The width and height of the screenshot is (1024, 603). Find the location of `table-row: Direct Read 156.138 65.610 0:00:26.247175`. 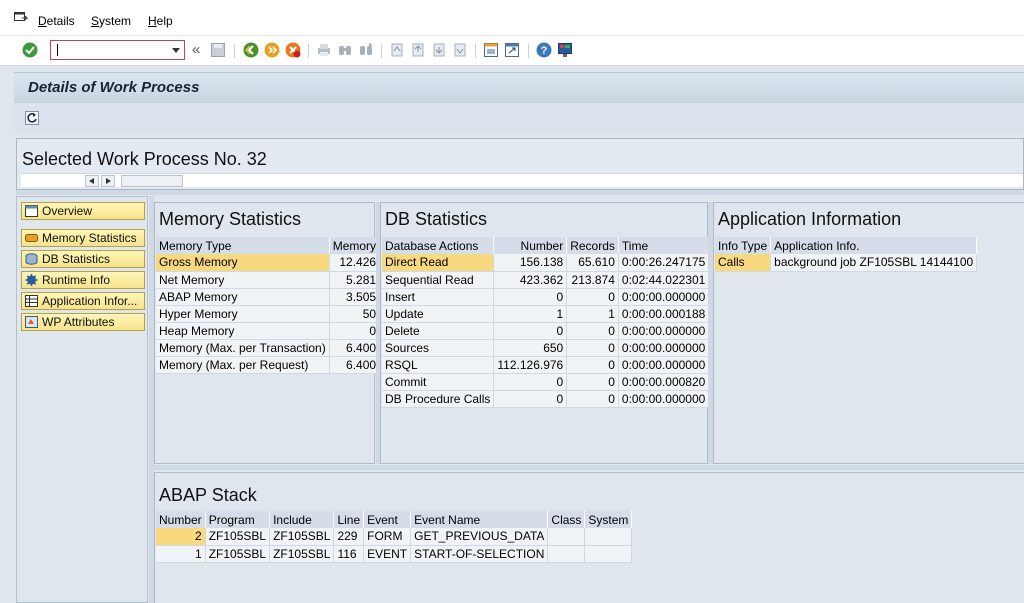

table-row: Direct Read 156.138 65.610 0:00:26.247175 is located at coordinates (546, 263).